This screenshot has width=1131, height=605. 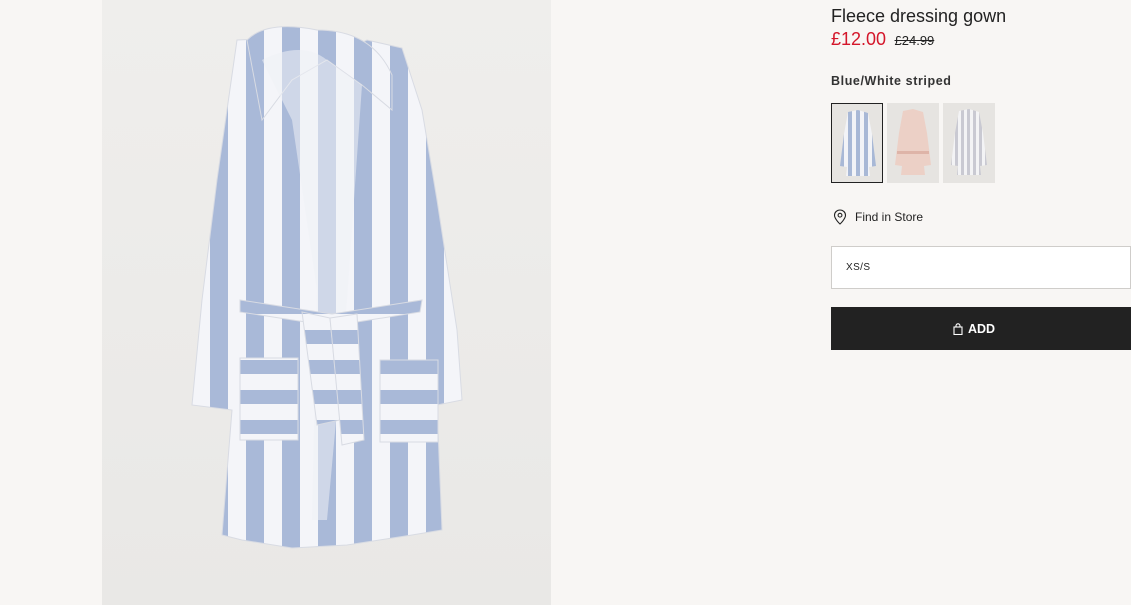 What do you see at coordinates (981, 267) in the screenshot?
I see `size-select: XS/S` at bounding box center [981, 267].